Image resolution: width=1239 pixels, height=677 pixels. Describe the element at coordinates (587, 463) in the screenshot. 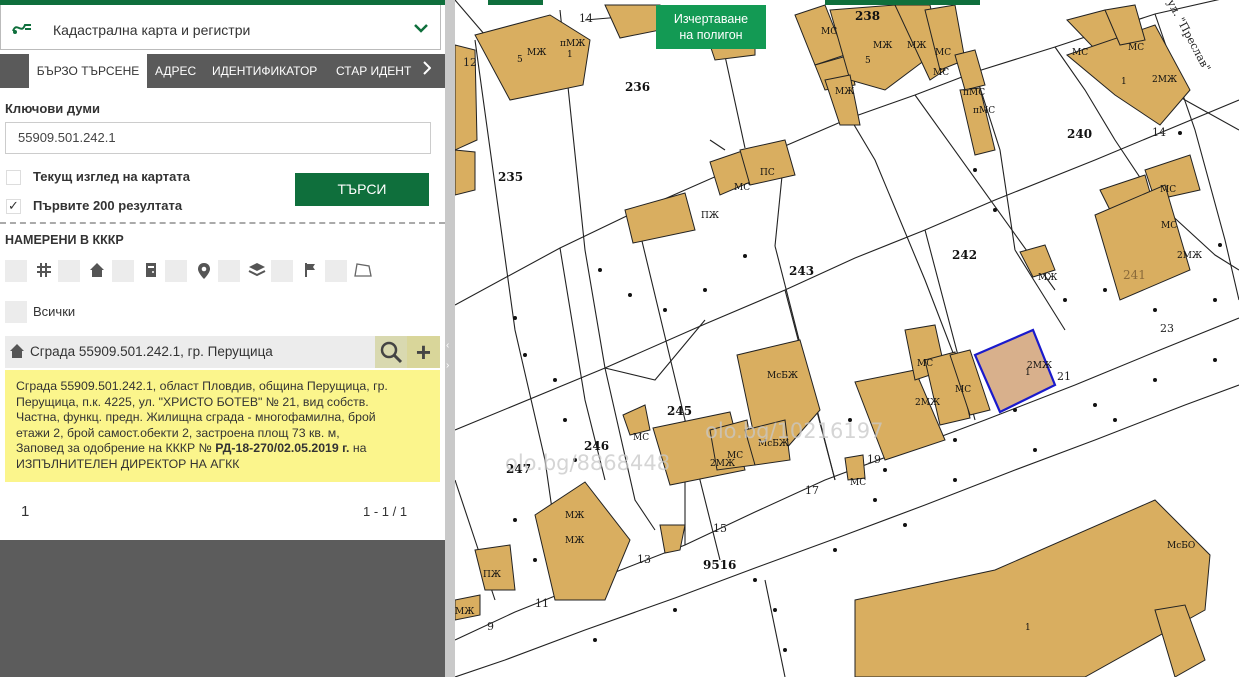

I see `watermark: olo.bg/8868448` at that location.